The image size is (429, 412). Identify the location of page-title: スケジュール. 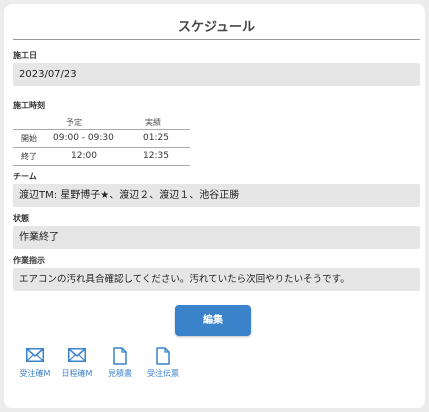
(216, 27).